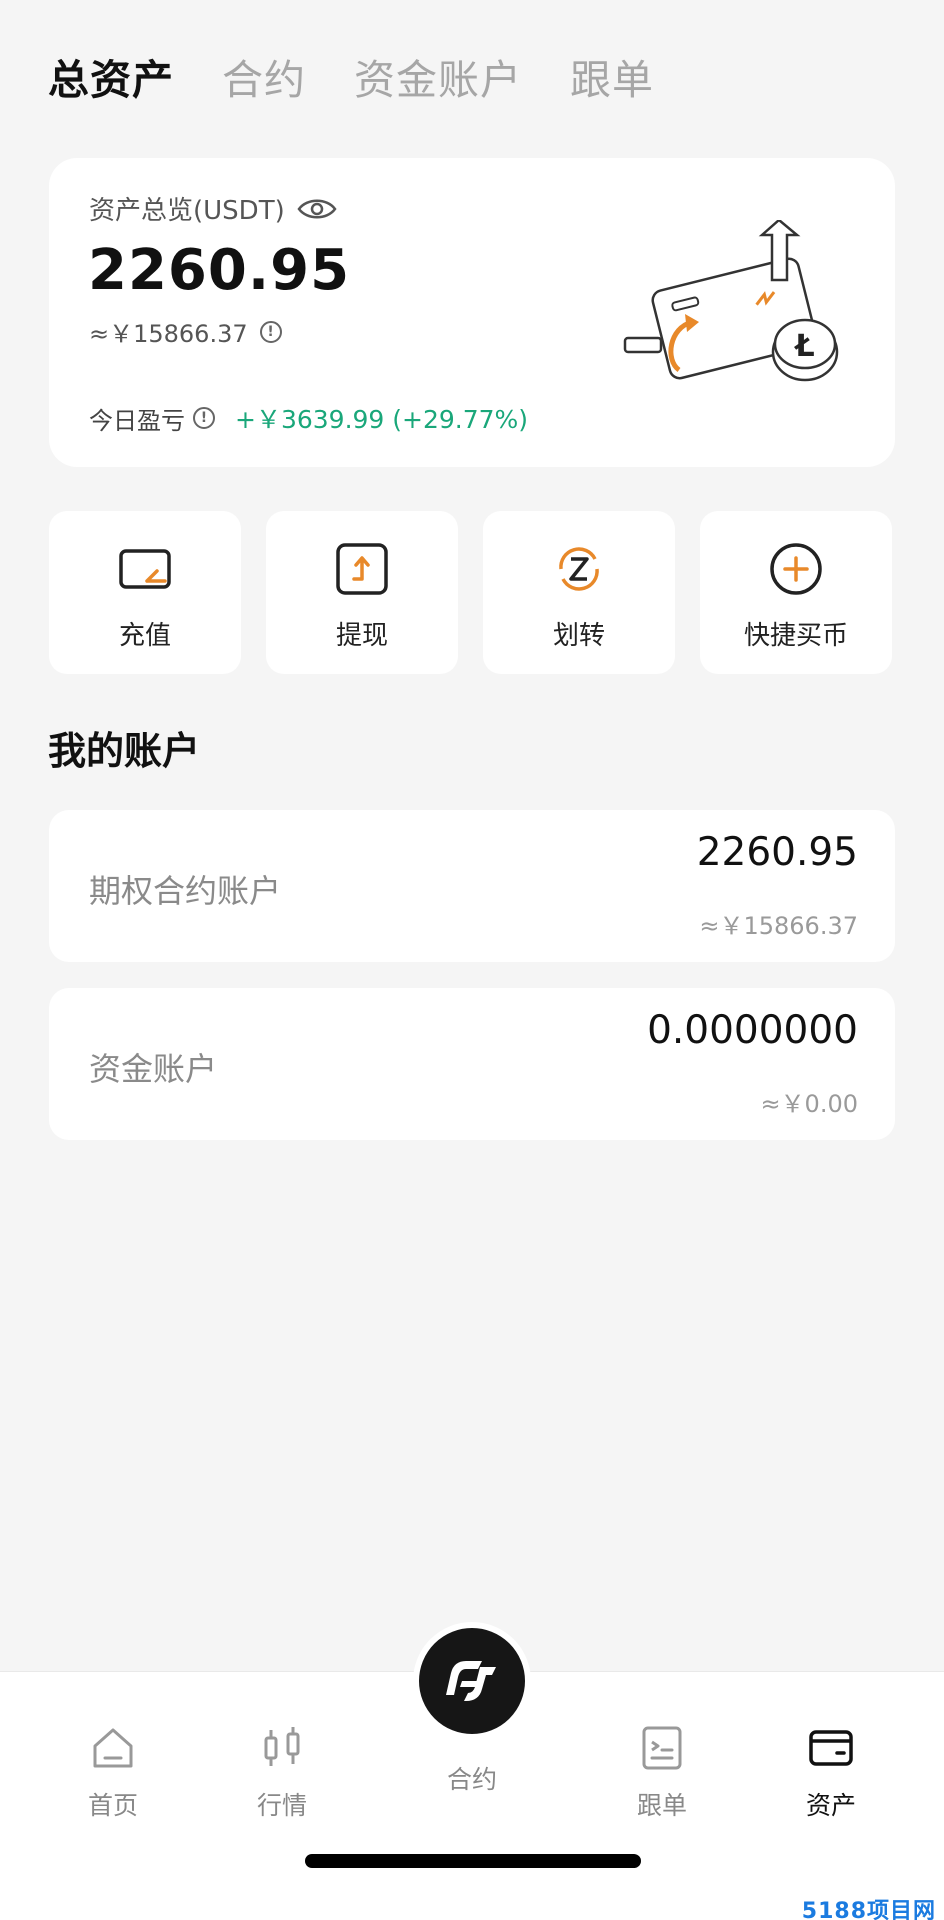  I want to click on info-icon: !, so click(270, 331).